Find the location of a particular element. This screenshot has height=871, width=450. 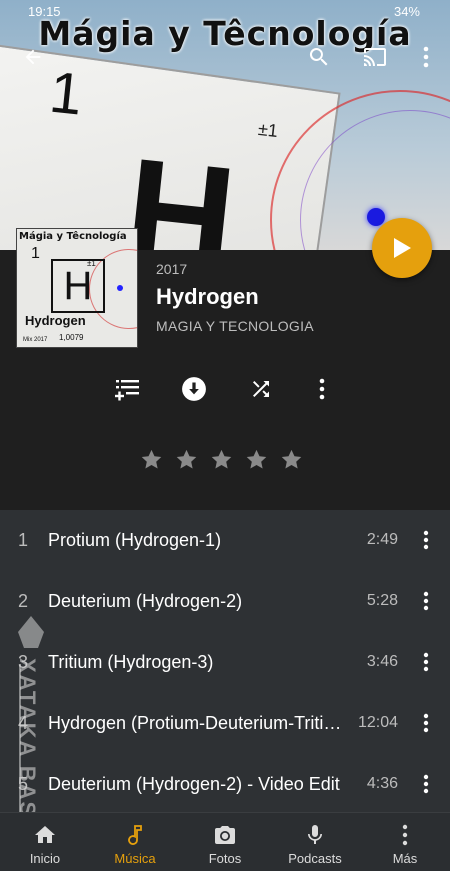

add-to-playlist-icon is located at coordinates (127, 390).